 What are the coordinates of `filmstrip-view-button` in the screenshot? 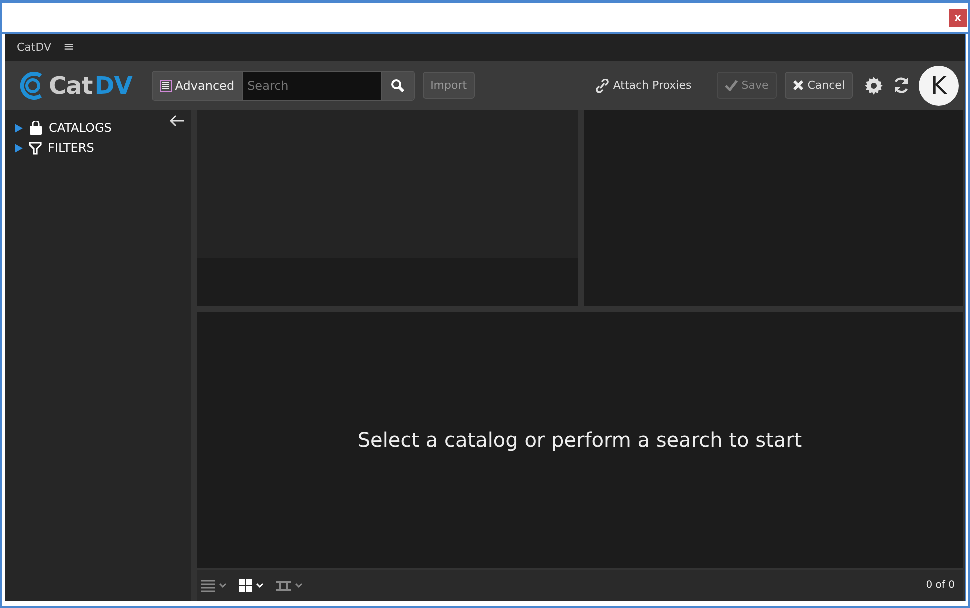 It's located at (289, 585).